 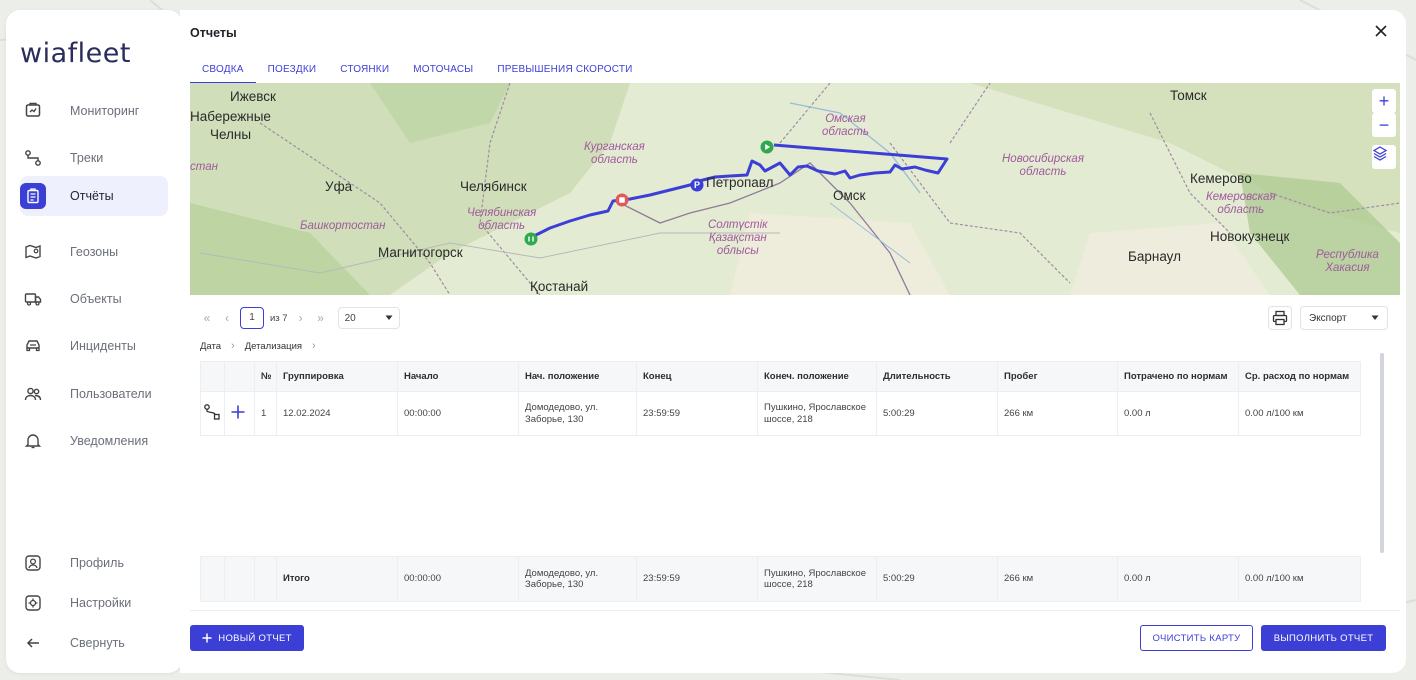 I want to click on sidebar-item-objects: Объекты, so click(x=94, y=299).